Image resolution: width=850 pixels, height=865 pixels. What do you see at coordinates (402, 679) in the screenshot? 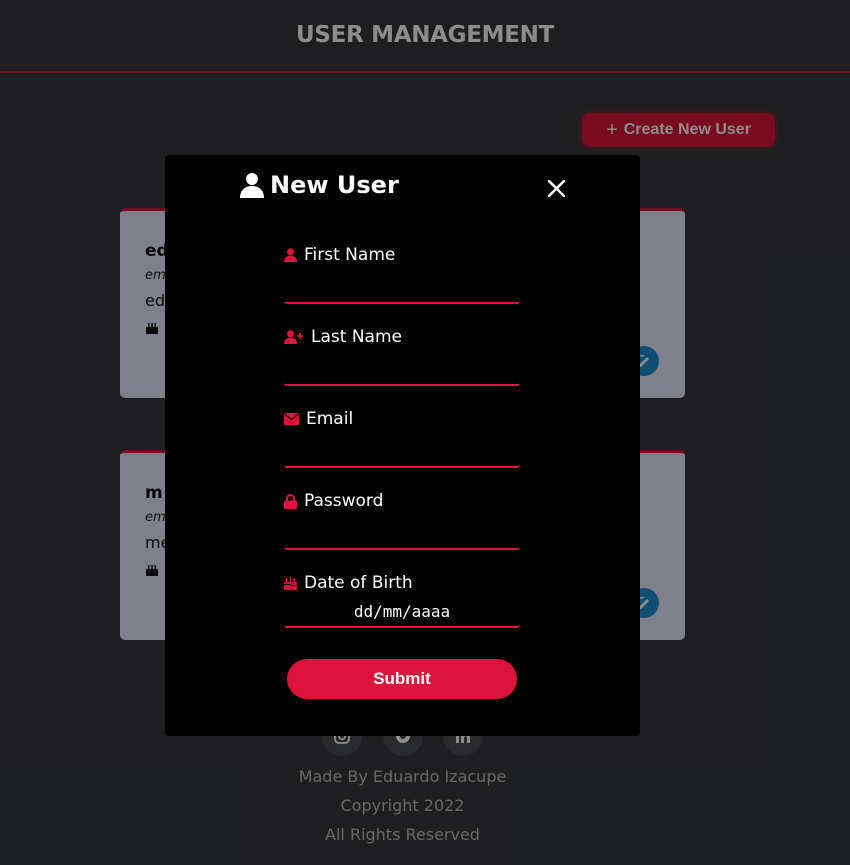
I see `submit-button: Submit` at bounding box center [402, 679].